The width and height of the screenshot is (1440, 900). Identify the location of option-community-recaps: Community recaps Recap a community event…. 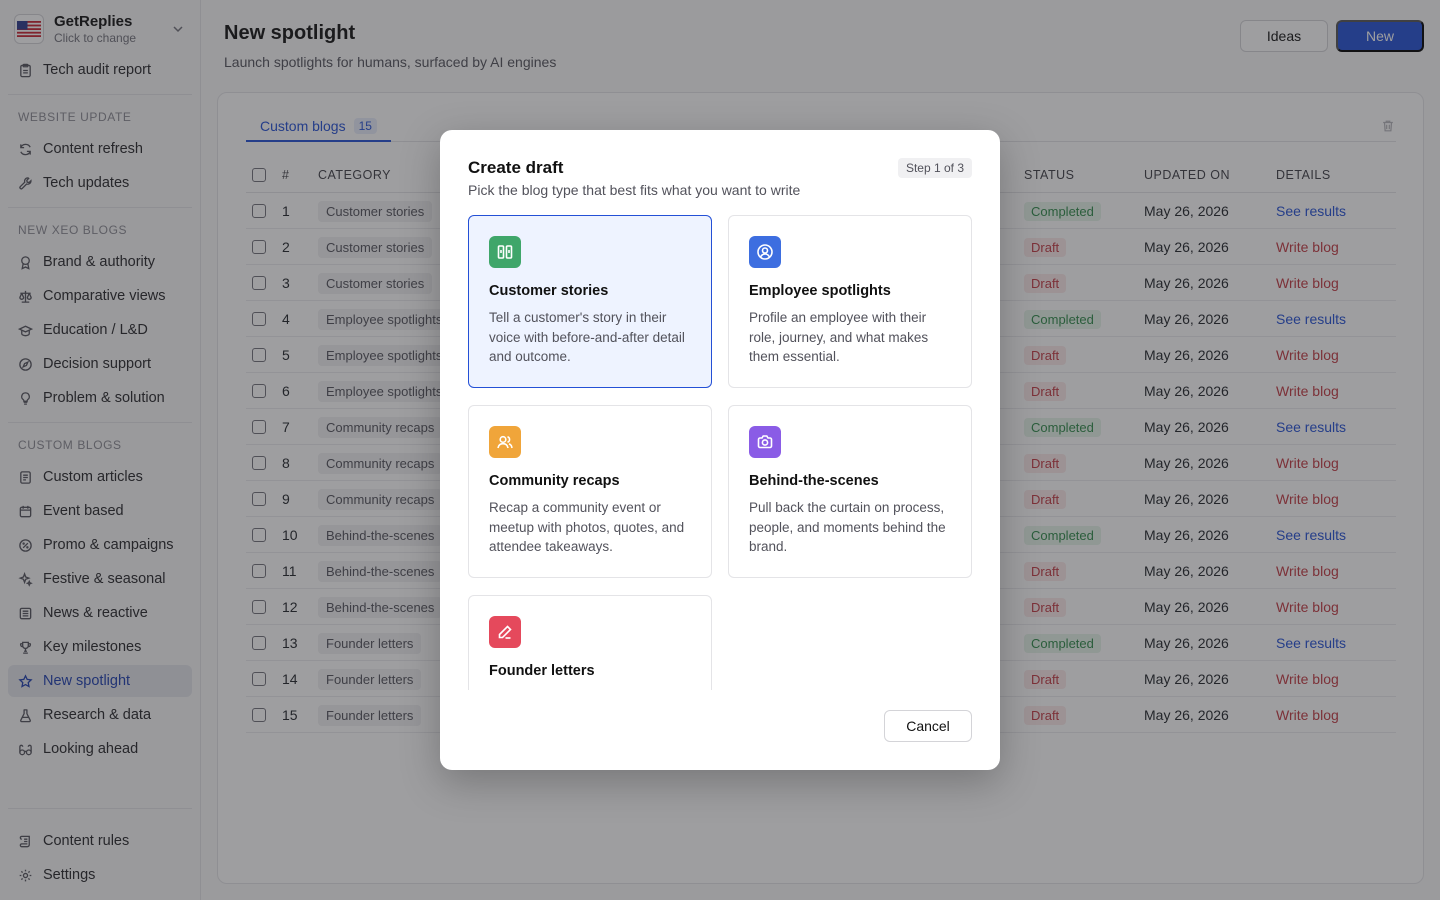
(590, 491).